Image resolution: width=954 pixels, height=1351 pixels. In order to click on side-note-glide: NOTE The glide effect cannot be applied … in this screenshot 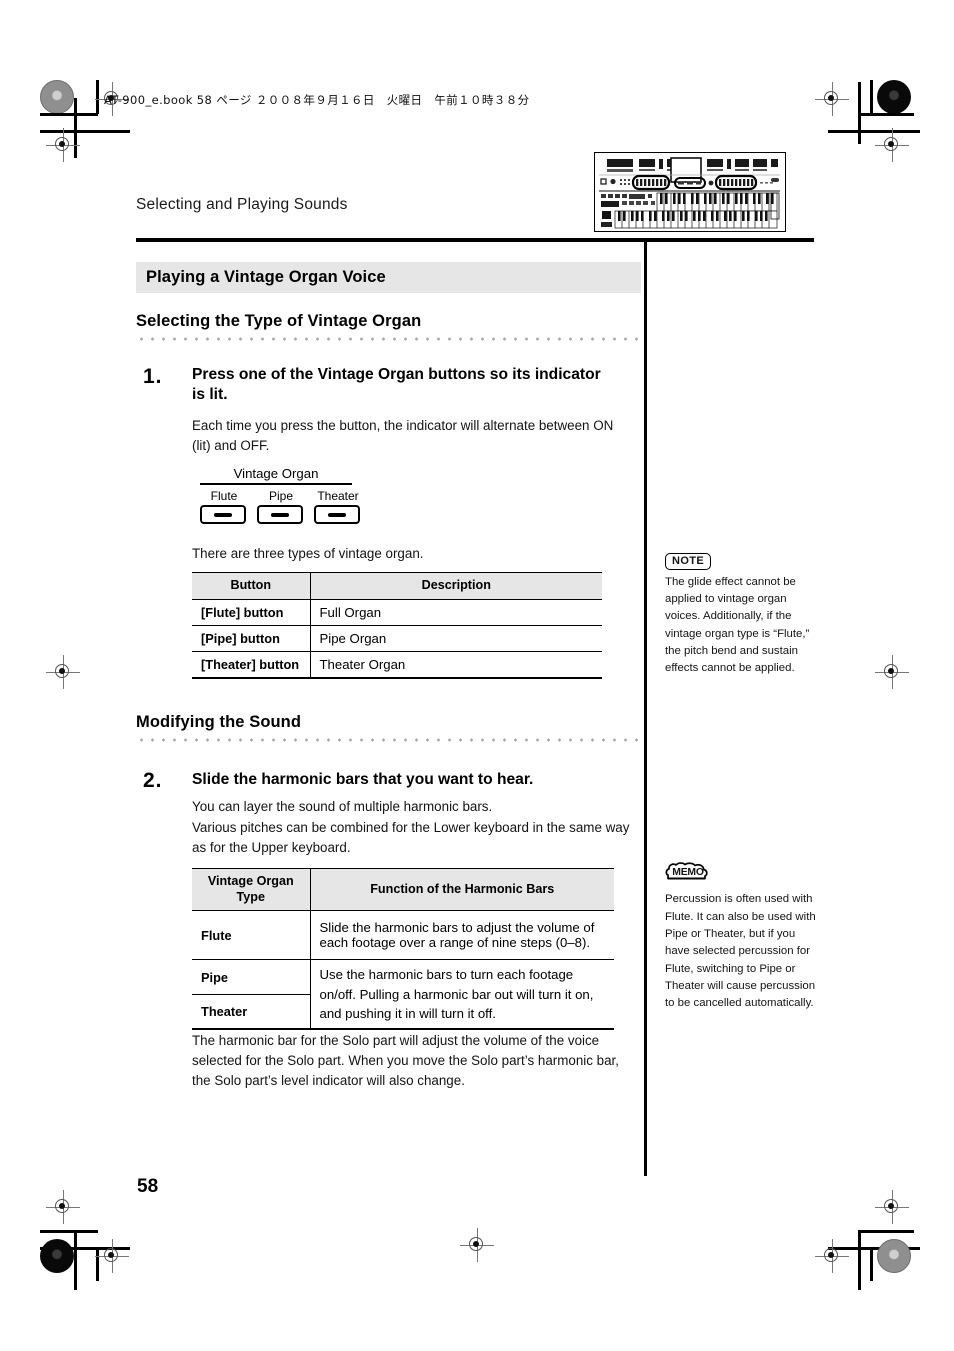, I will do `click(741, 615)`.